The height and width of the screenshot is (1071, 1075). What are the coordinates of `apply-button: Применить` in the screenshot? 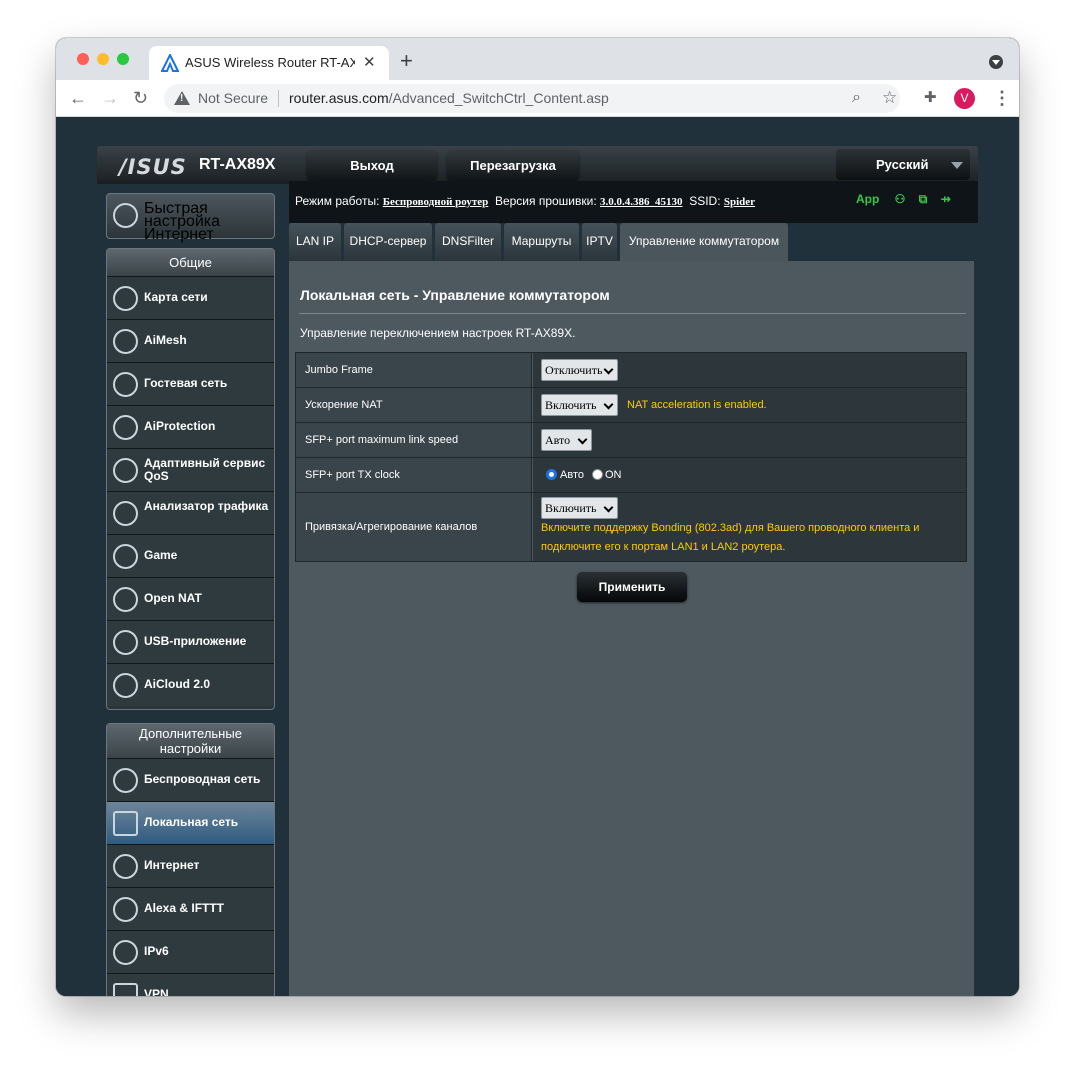 It's located at (632, 587).